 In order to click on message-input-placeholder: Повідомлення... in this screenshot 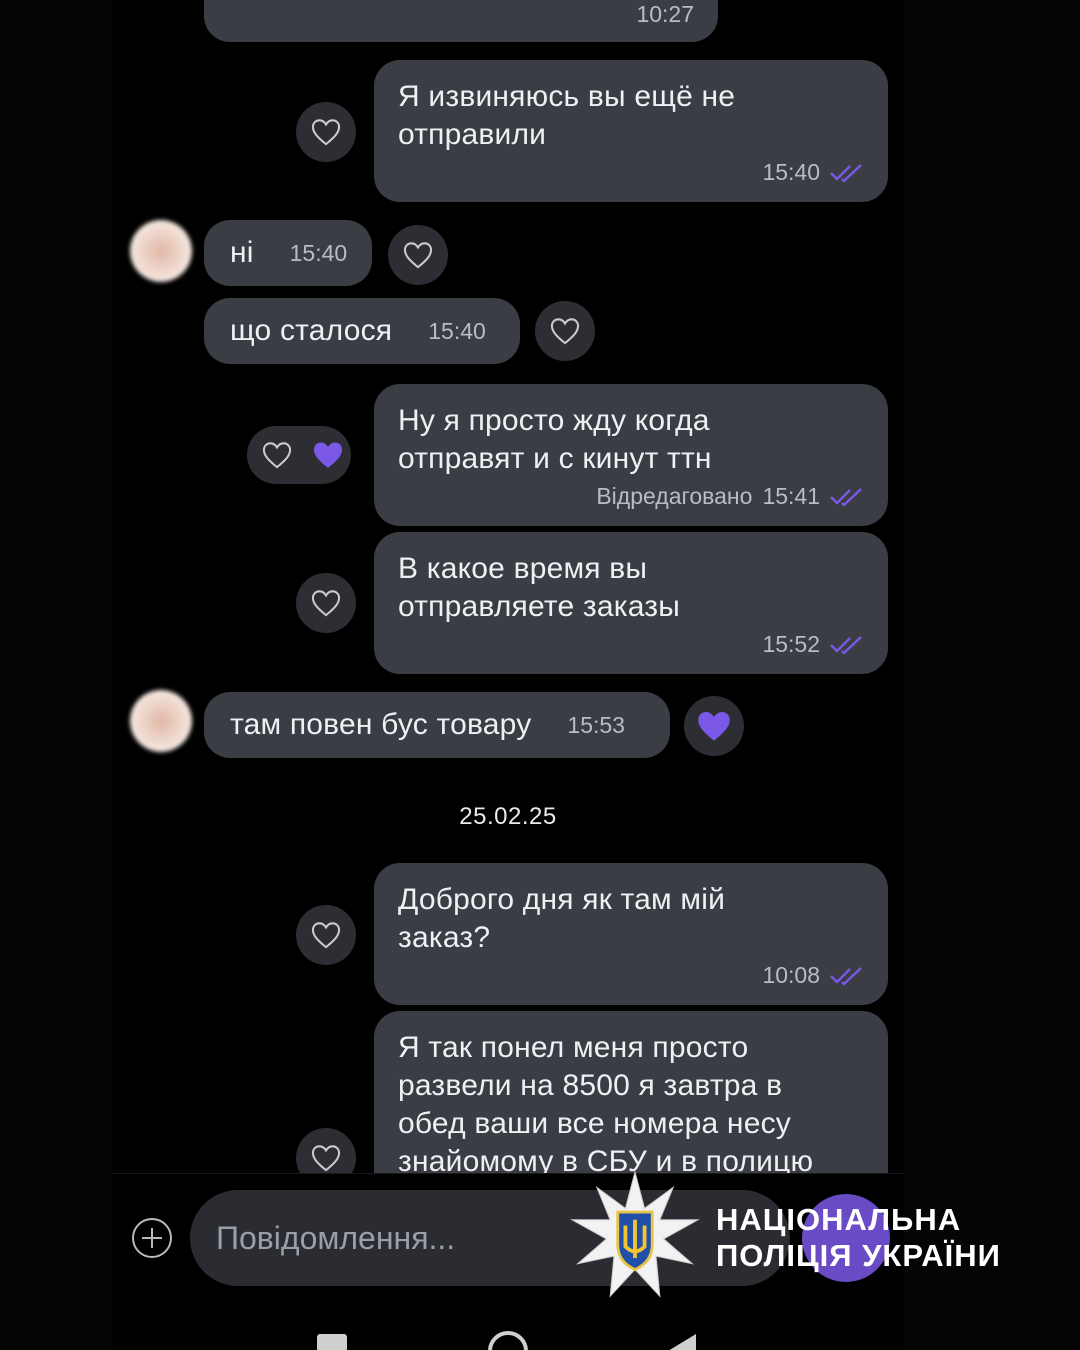, I will do `click(336, 1237)`.